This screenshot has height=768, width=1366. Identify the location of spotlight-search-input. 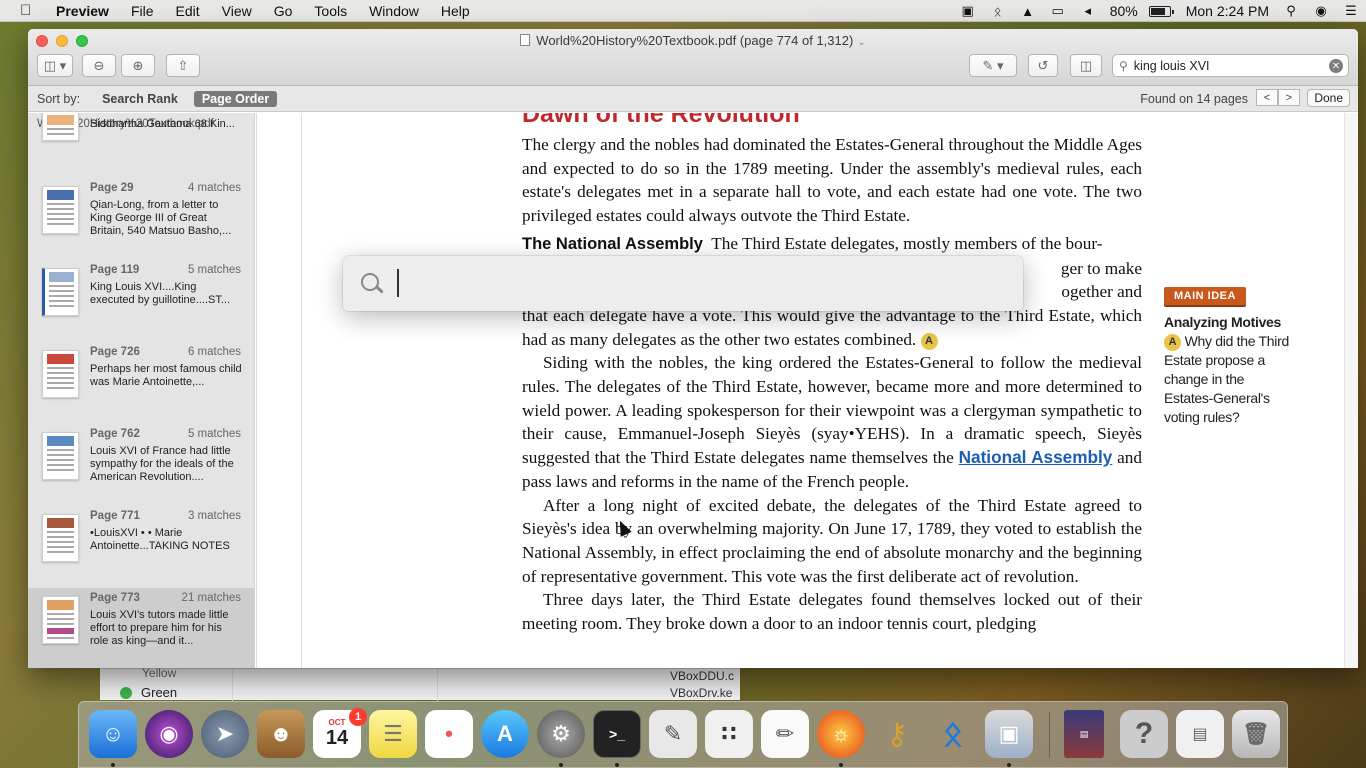
(697, 283).